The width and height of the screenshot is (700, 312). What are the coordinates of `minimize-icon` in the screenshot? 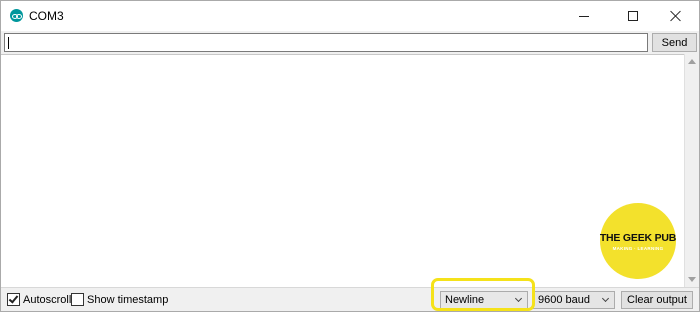 It's located at (584, 16).